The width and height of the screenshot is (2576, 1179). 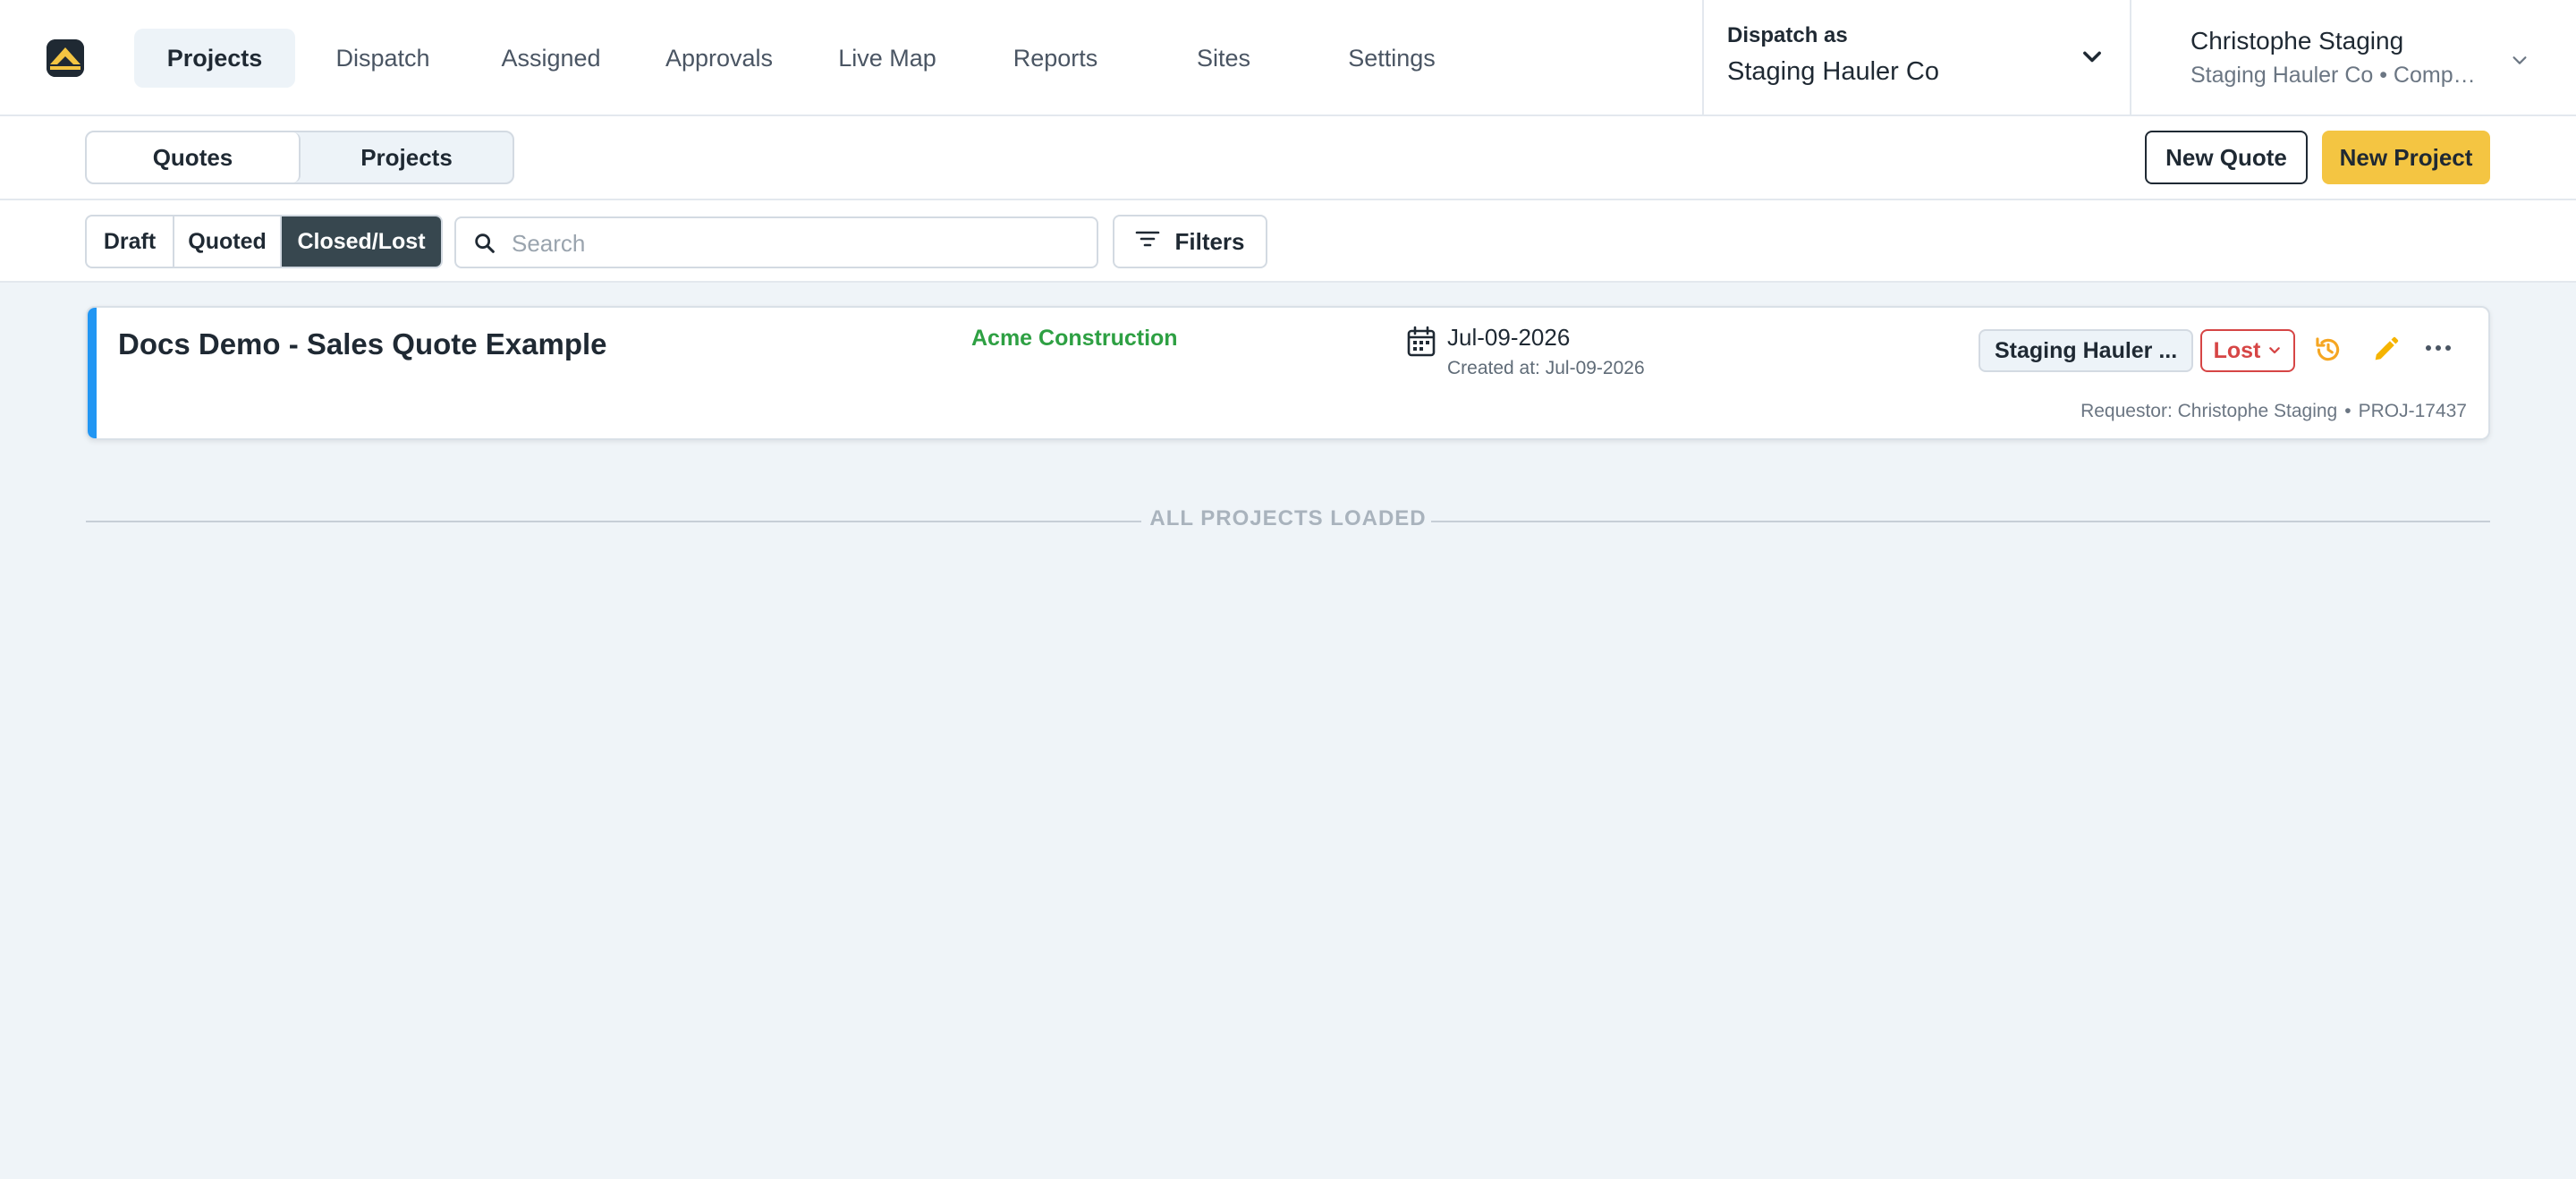 I want to click on dispatch-as-selector: Dispatch as Staging Hauler Co, so click(x=1916, y=58).